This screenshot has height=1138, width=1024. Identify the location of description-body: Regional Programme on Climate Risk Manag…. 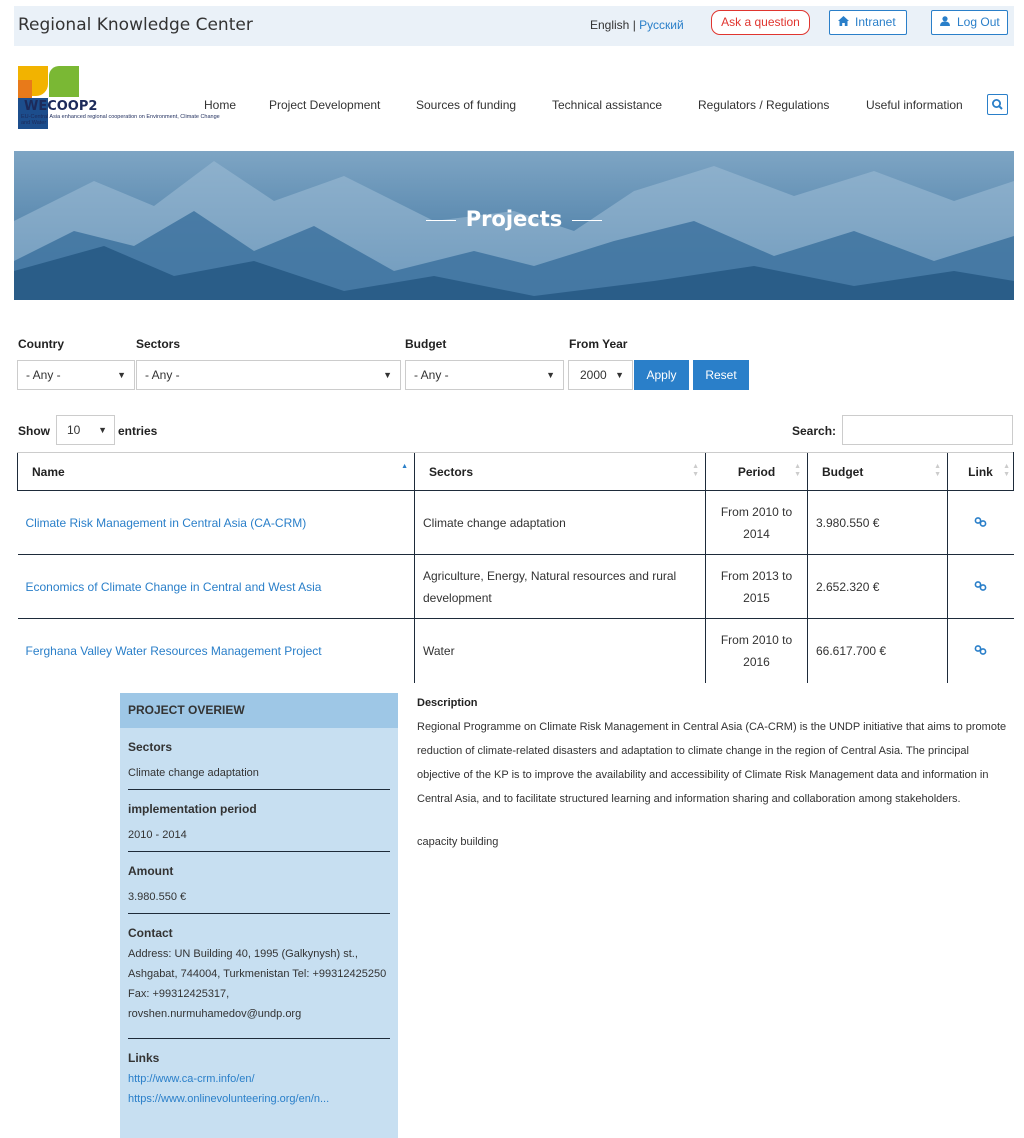
(712, 763).